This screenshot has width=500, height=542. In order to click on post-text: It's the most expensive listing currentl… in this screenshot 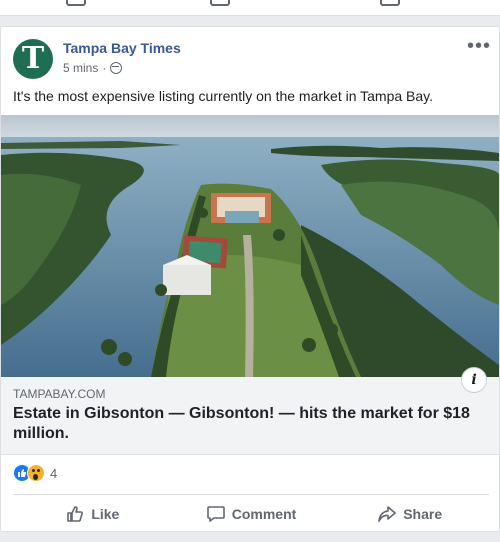, I will do `click(223, 96)`.